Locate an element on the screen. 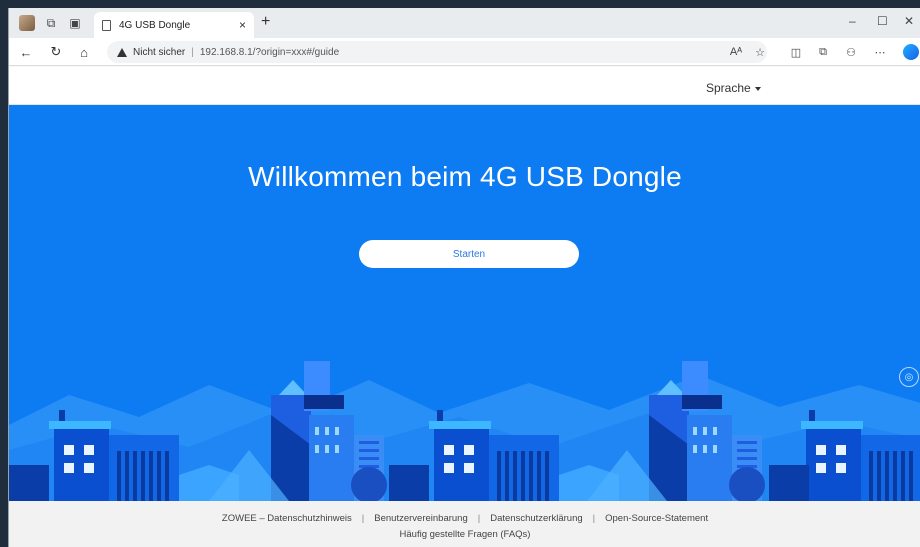 The image size is (920, 547). footer-link-privacy-notice: ZOWEE – Datenschutzhinweis is located at coordinates (287, 518).